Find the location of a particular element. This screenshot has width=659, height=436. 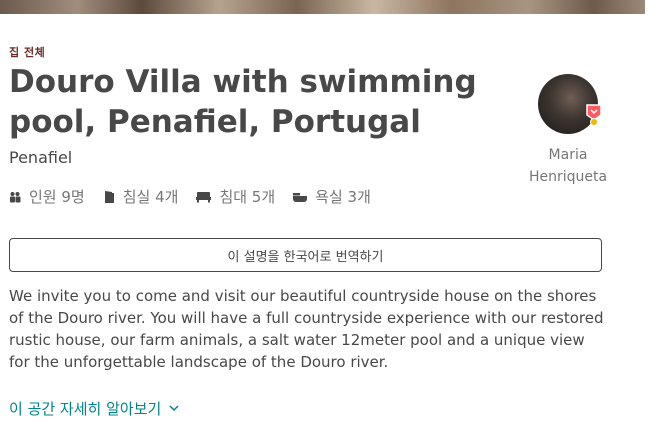

host-card: Maria Henriqueta is located at coordinates (568, 131).